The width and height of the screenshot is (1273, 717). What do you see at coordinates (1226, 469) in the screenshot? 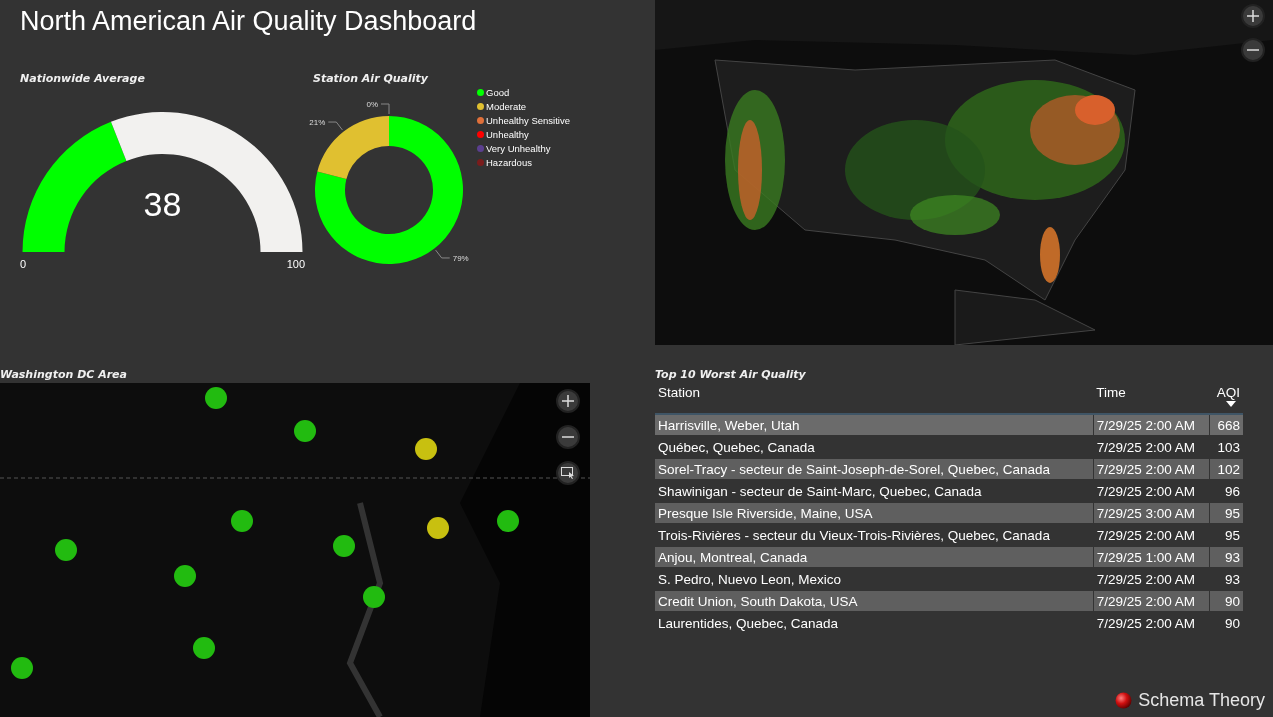
I see `table-cell: 102` at bounding box center [1226, 469].